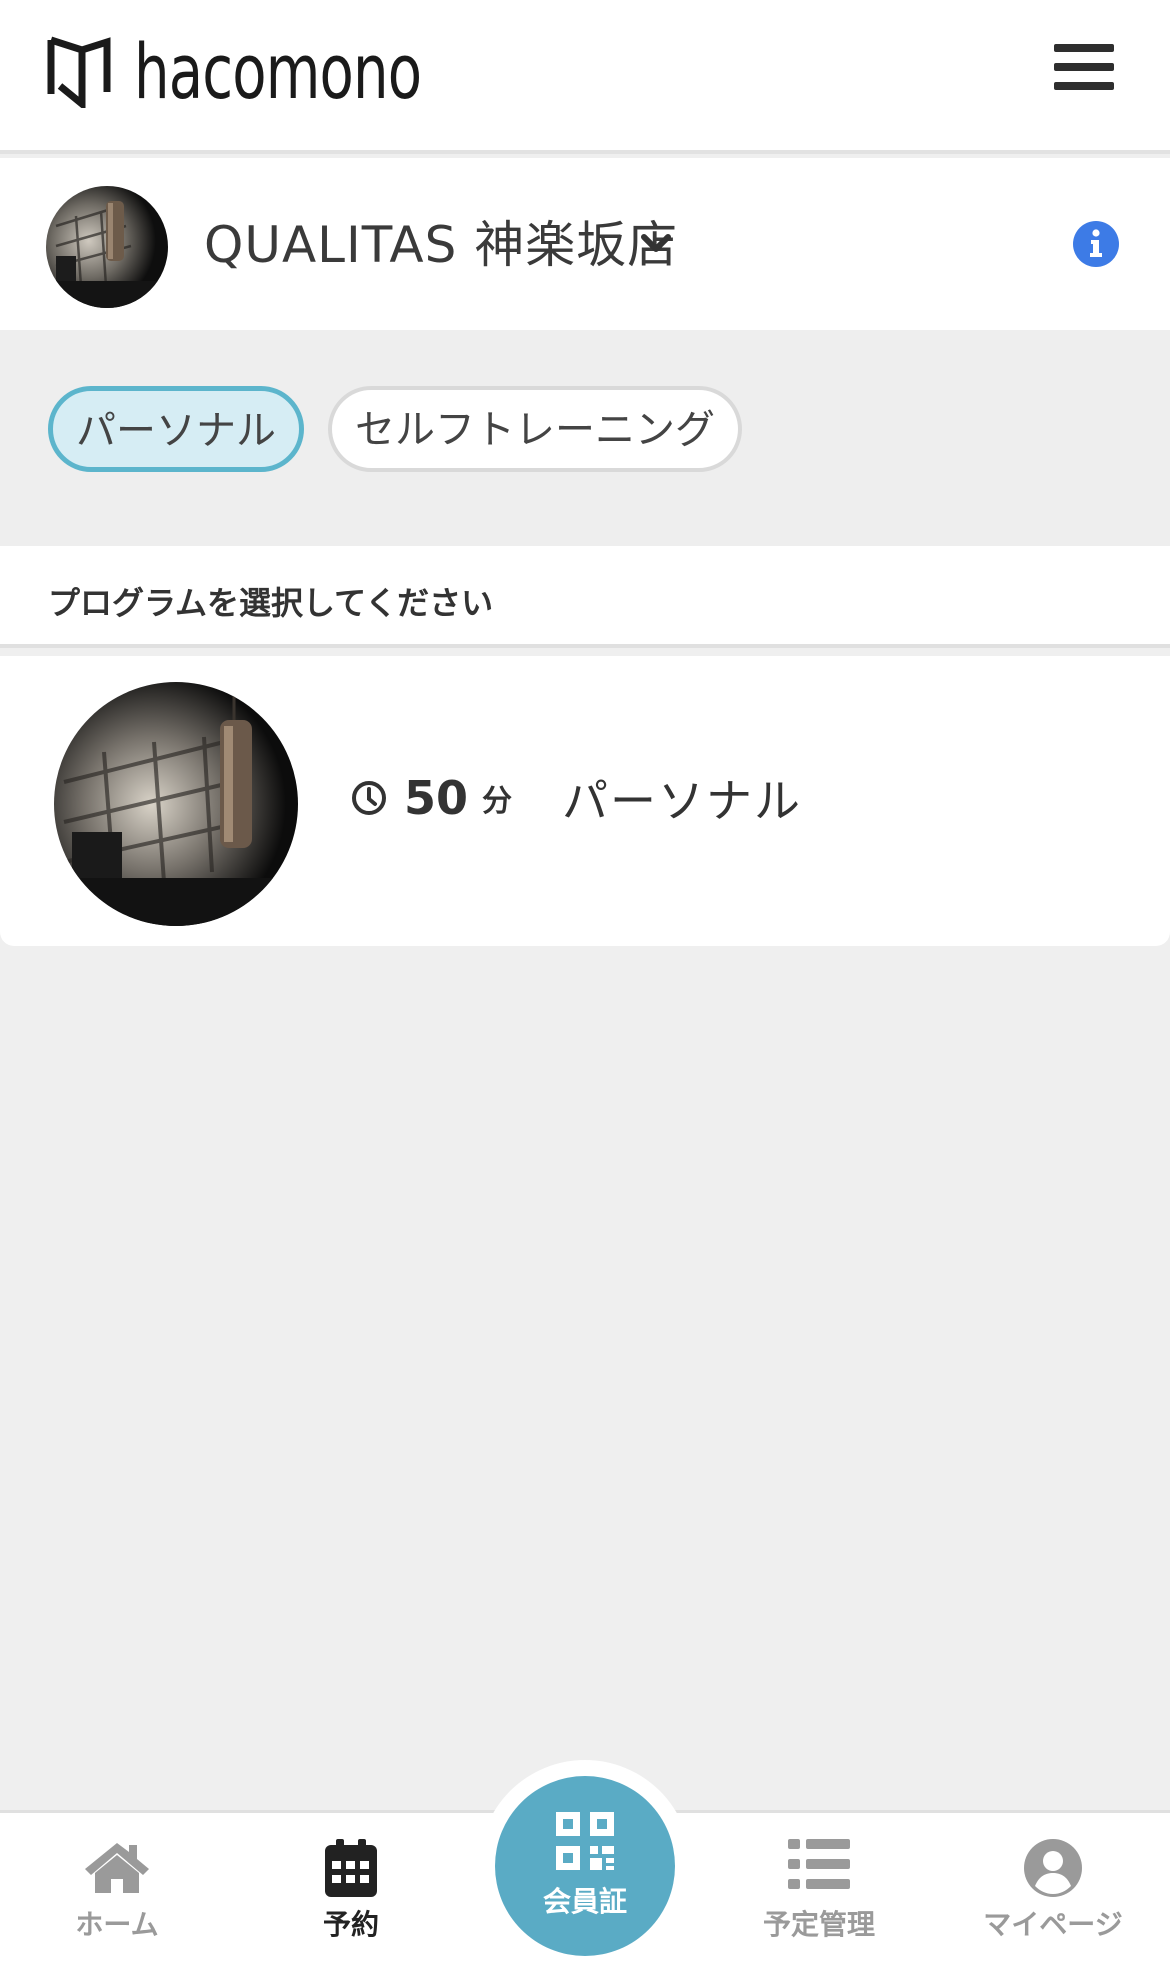 Image resolution: width=1170 pixels, height=1965 pixels. Describe the element at coordinates (441, 245) in the screenshot. I see `store-name: QUALITAS 神楽坂店` at that location.